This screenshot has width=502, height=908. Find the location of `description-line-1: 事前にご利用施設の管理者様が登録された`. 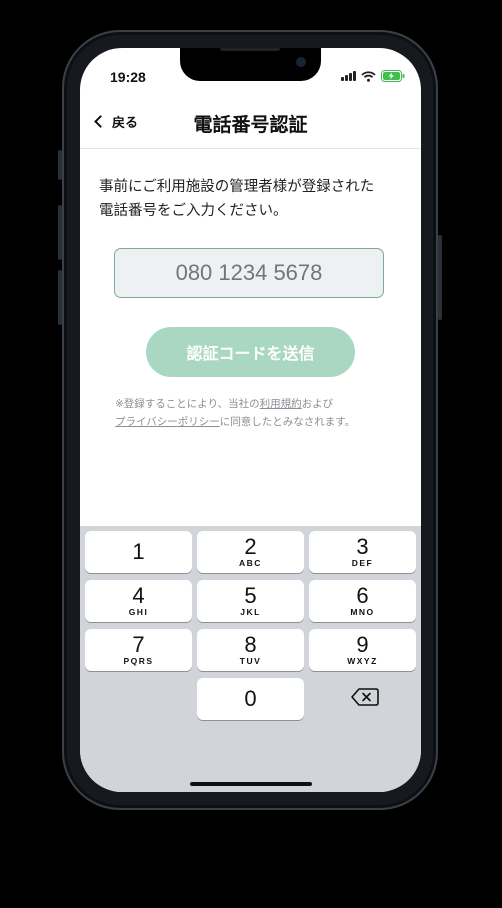

description-line-1: 事前にご利用施設の管理者様が登録された is located at coordinates (237, 187).